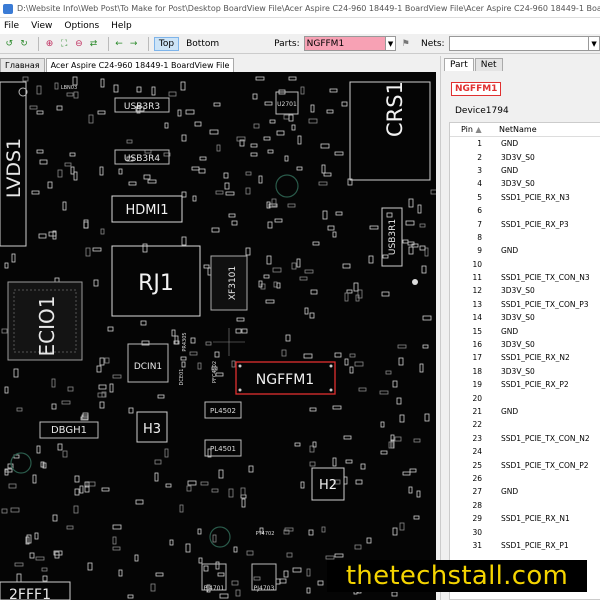 The width and height of the screenshot is (600, 600). What do you see at coordinates (64, 44) in the screenshot?
I see `zoom-fit-icon: ⛶` at bounding box center [64, 44].